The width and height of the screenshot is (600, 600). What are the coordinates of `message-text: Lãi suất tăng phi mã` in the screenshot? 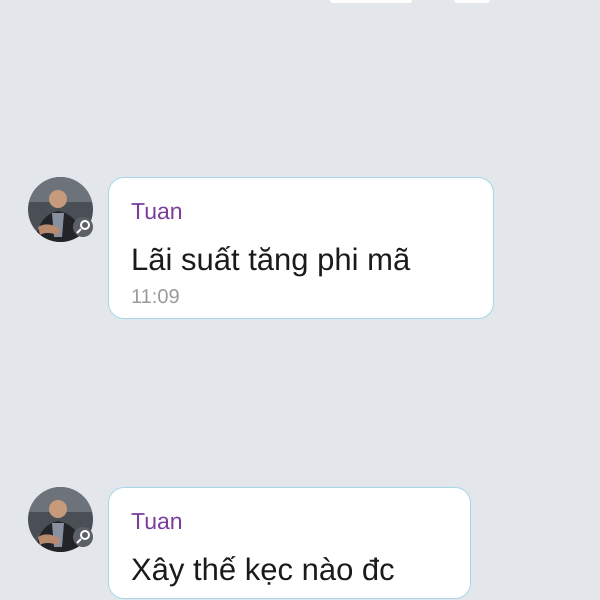 It's located at (271, 260).